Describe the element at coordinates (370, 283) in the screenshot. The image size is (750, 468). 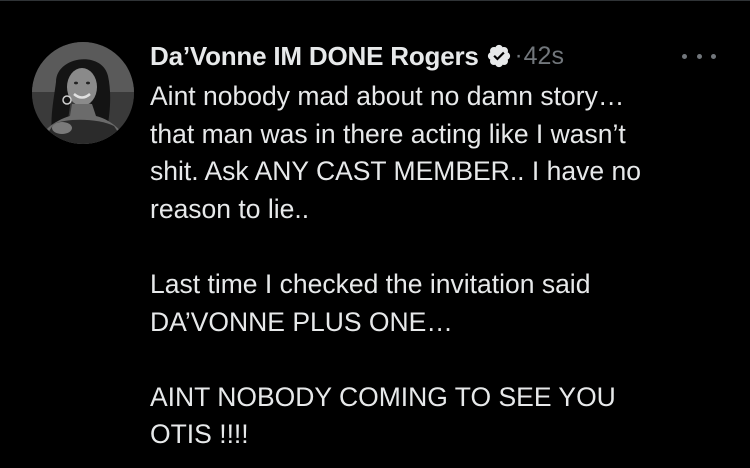
I see `text-line: Last time I checked the invitation said` at that location.